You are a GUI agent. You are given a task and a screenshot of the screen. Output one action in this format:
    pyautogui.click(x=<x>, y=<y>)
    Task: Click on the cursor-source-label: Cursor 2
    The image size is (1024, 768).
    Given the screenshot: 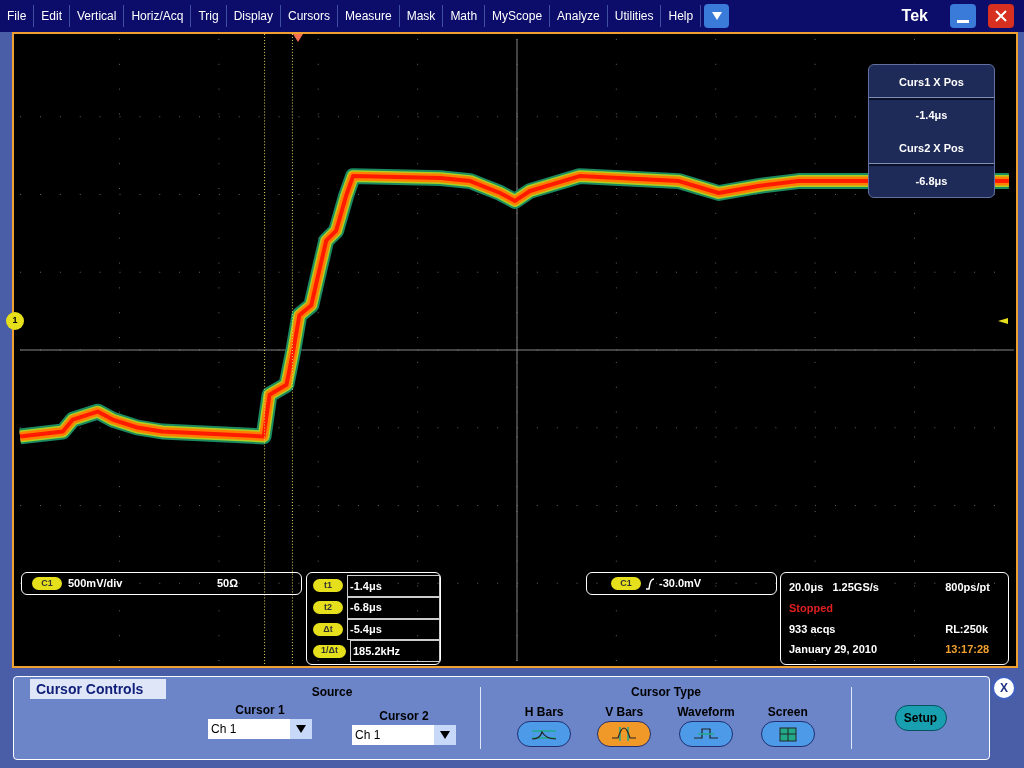 What is the action you would take?
    pyautogui.click(x=404, y=716)
    